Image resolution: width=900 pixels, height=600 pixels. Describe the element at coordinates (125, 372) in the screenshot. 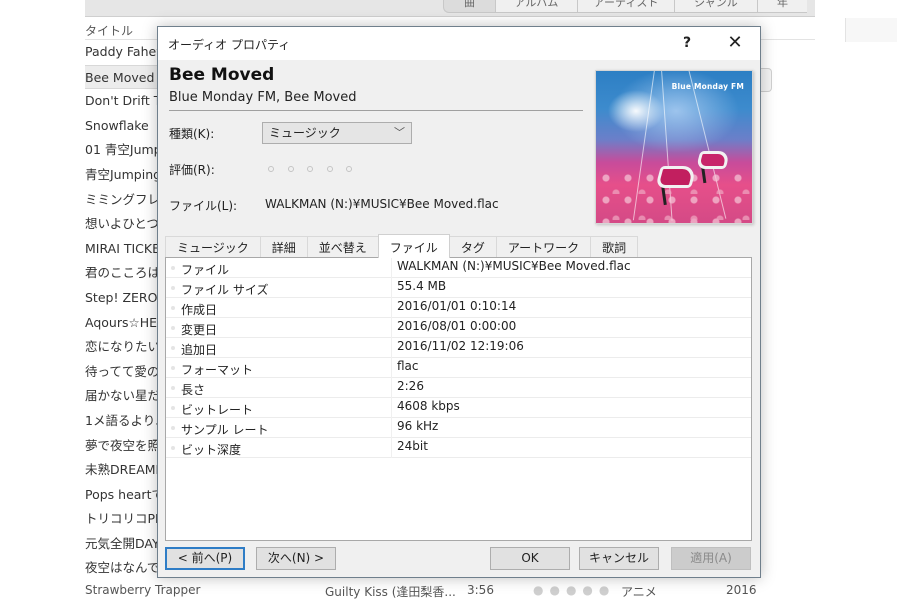

I see `track-row: 待ってて愛のう` at that location.